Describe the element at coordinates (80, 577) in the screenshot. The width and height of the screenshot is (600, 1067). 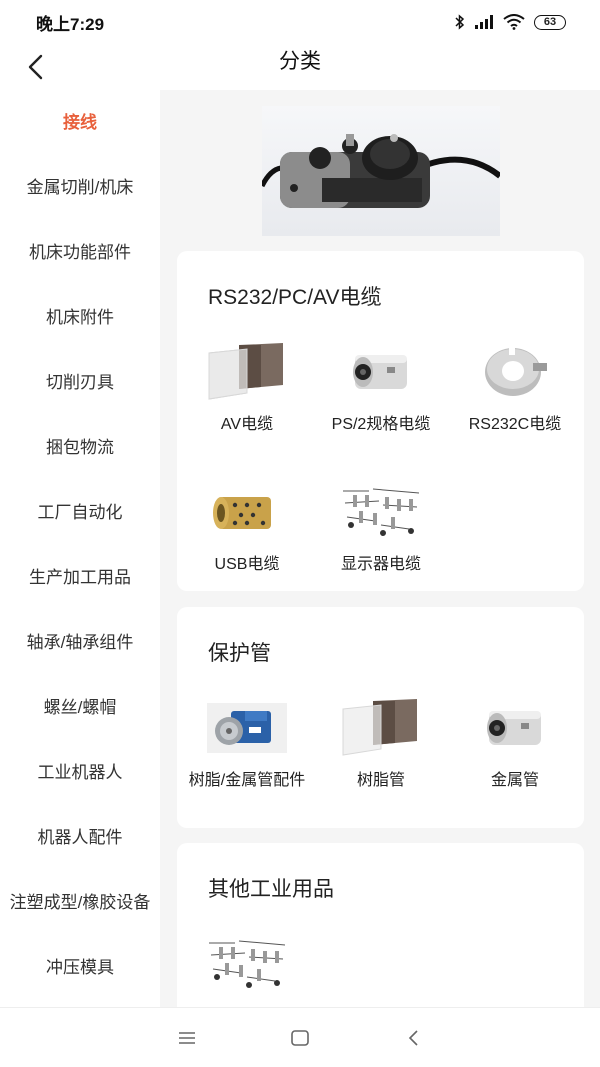
I see `sidebar-item-production-supplies: 生产加工用品` at that location.